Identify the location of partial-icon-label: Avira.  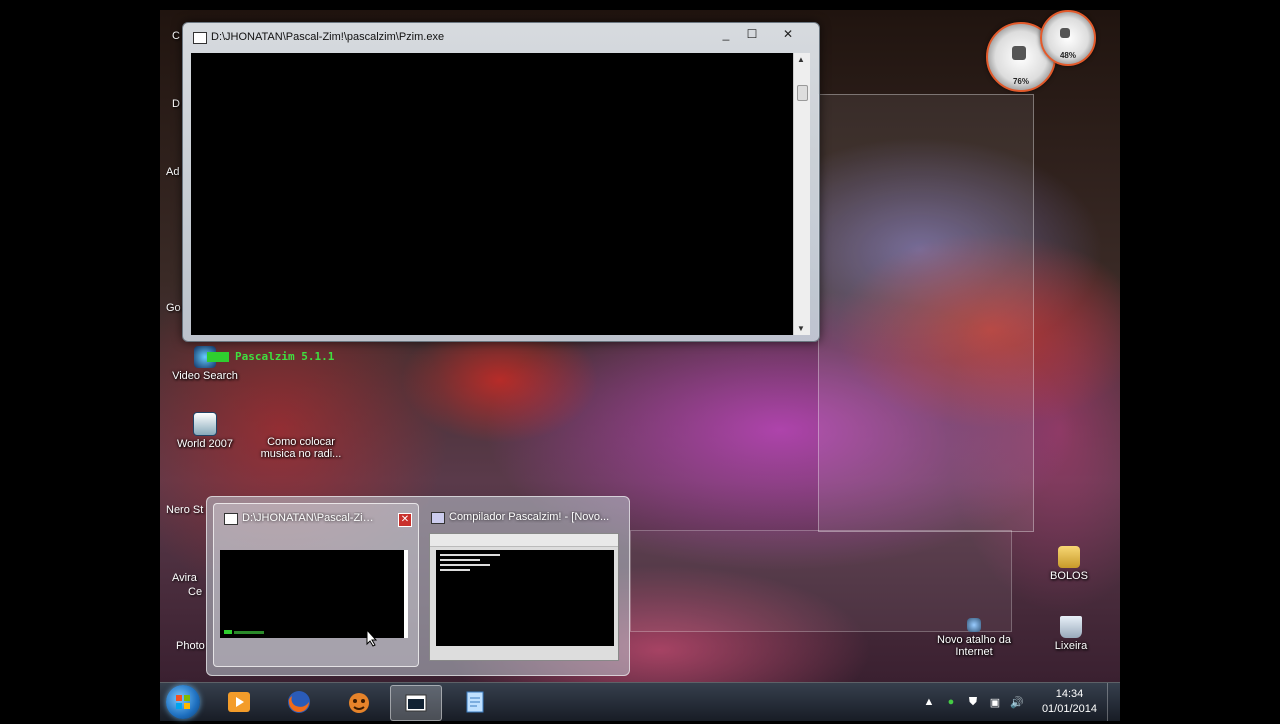
(184, 578).